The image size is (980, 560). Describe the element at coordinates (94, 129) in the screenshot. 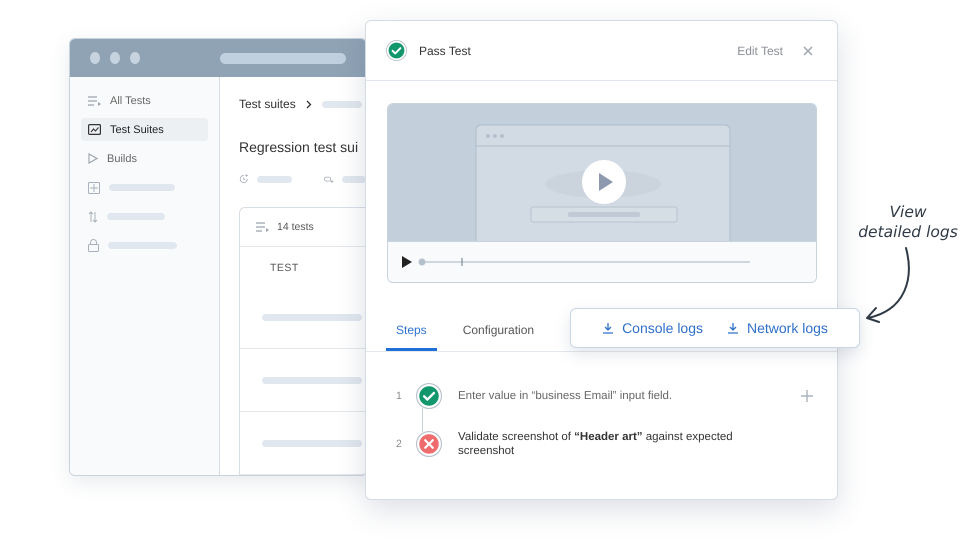

I see `folder-chart-icon` at that location.